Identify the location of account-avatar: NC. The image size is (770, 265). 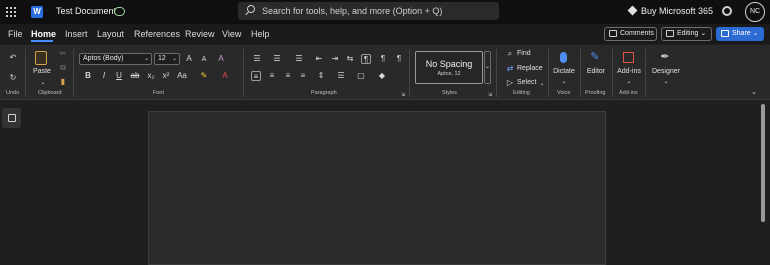
(755, 12).